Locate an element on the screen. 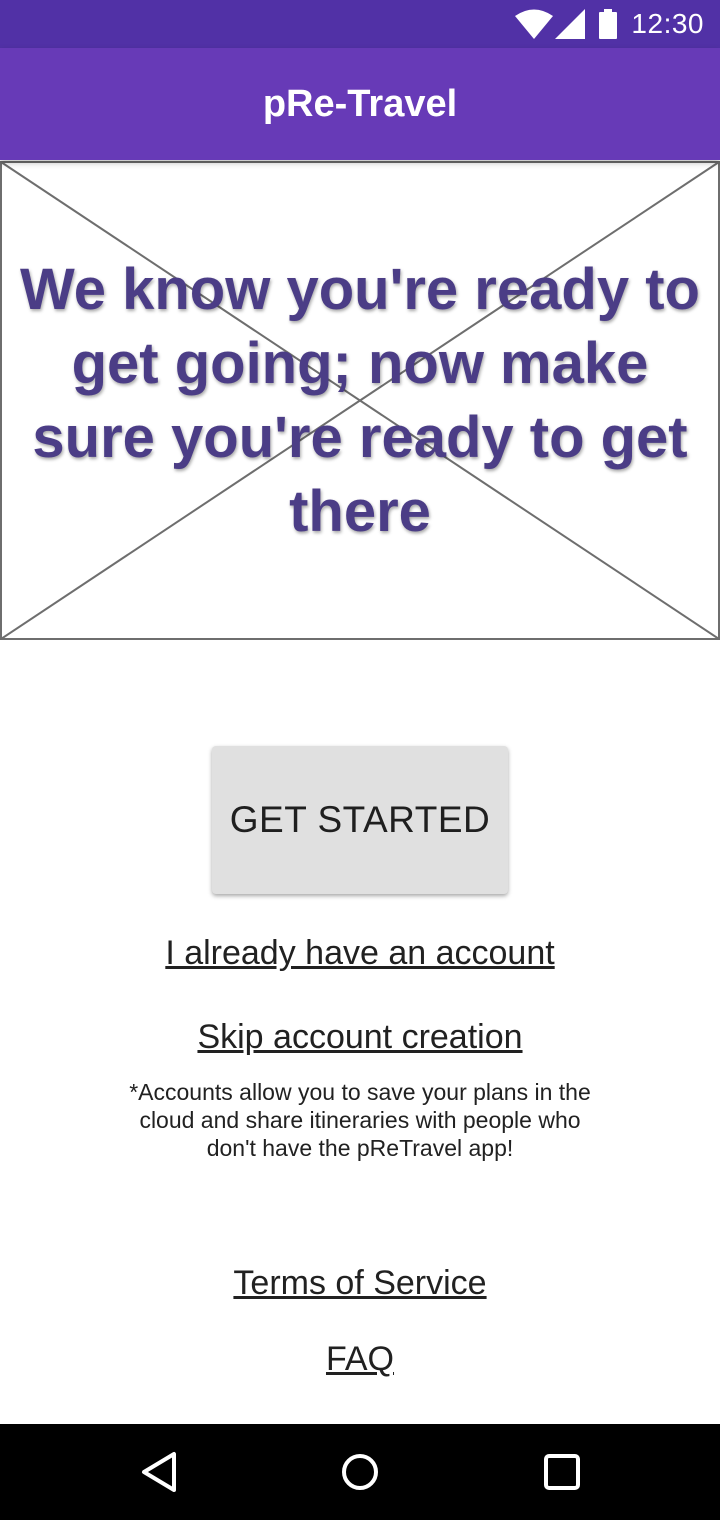 Image resolution: width=720 pixels, height=1520 pixels. get-started-button: GET STARTED is located at coordinates (360, 820).